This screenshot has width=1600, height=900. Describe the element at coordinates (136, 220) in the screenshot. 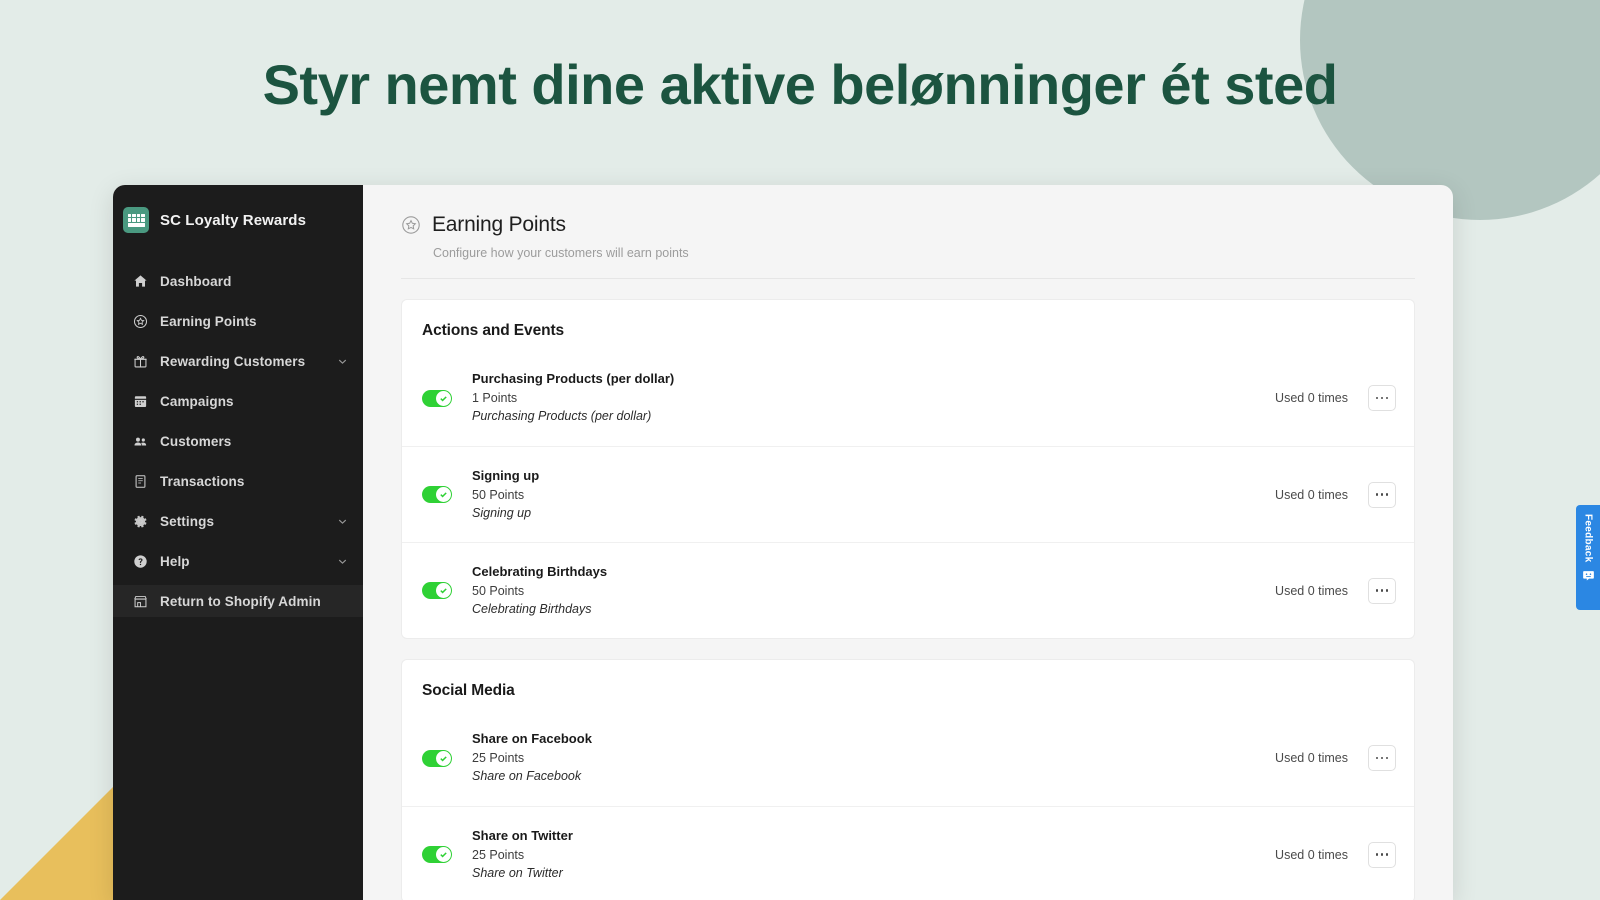

I see `app-logo-icon` at that location.